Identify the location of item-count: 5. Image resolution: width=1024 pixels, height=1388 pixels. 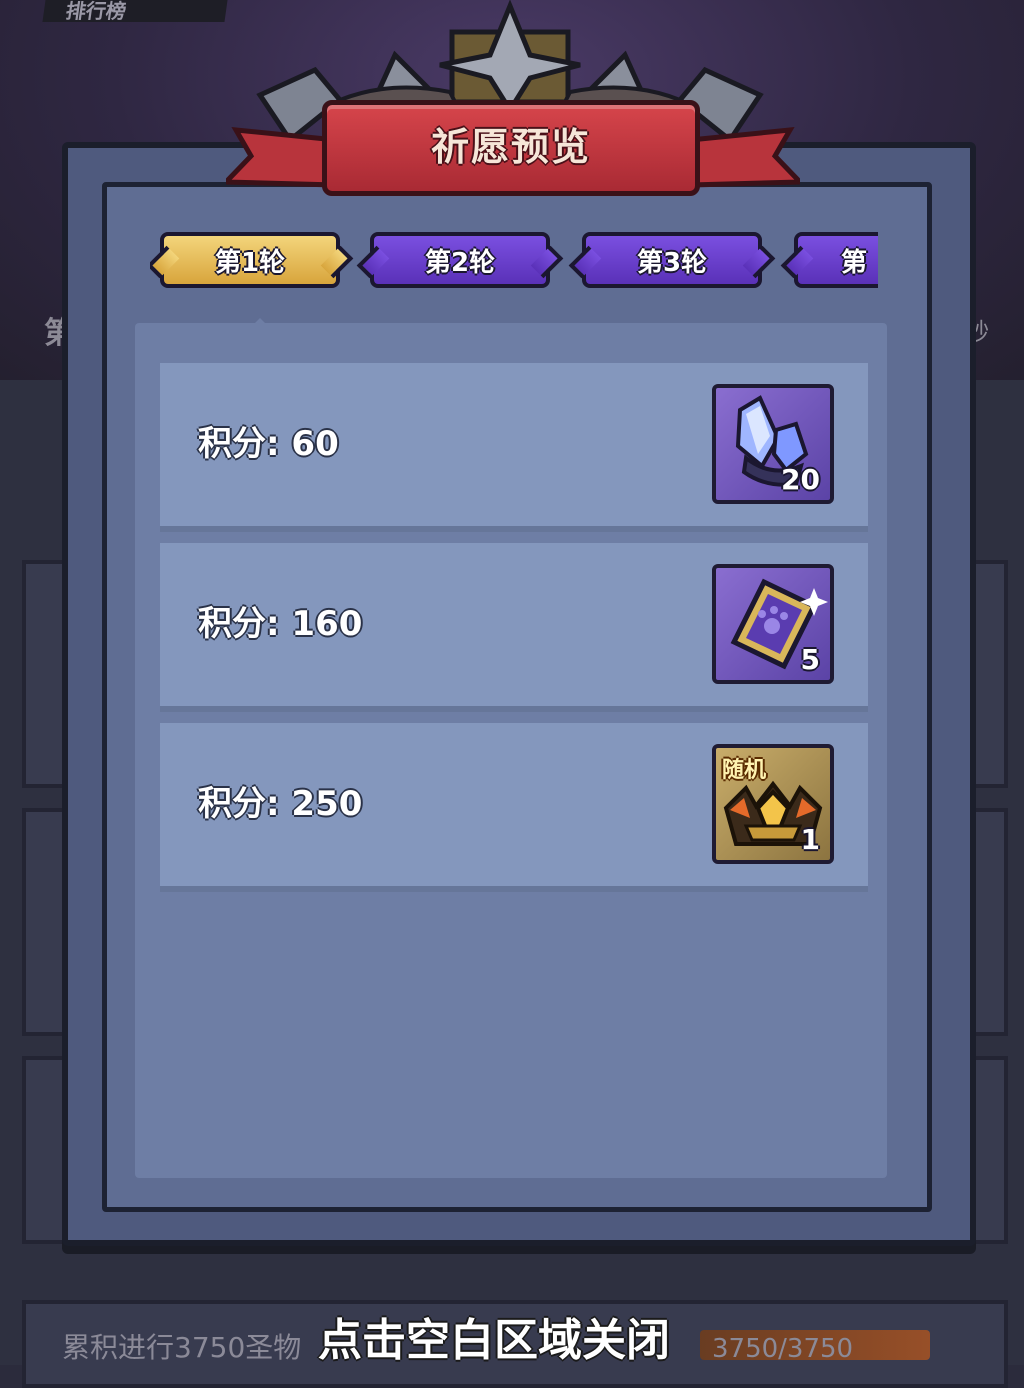
(810, 659).